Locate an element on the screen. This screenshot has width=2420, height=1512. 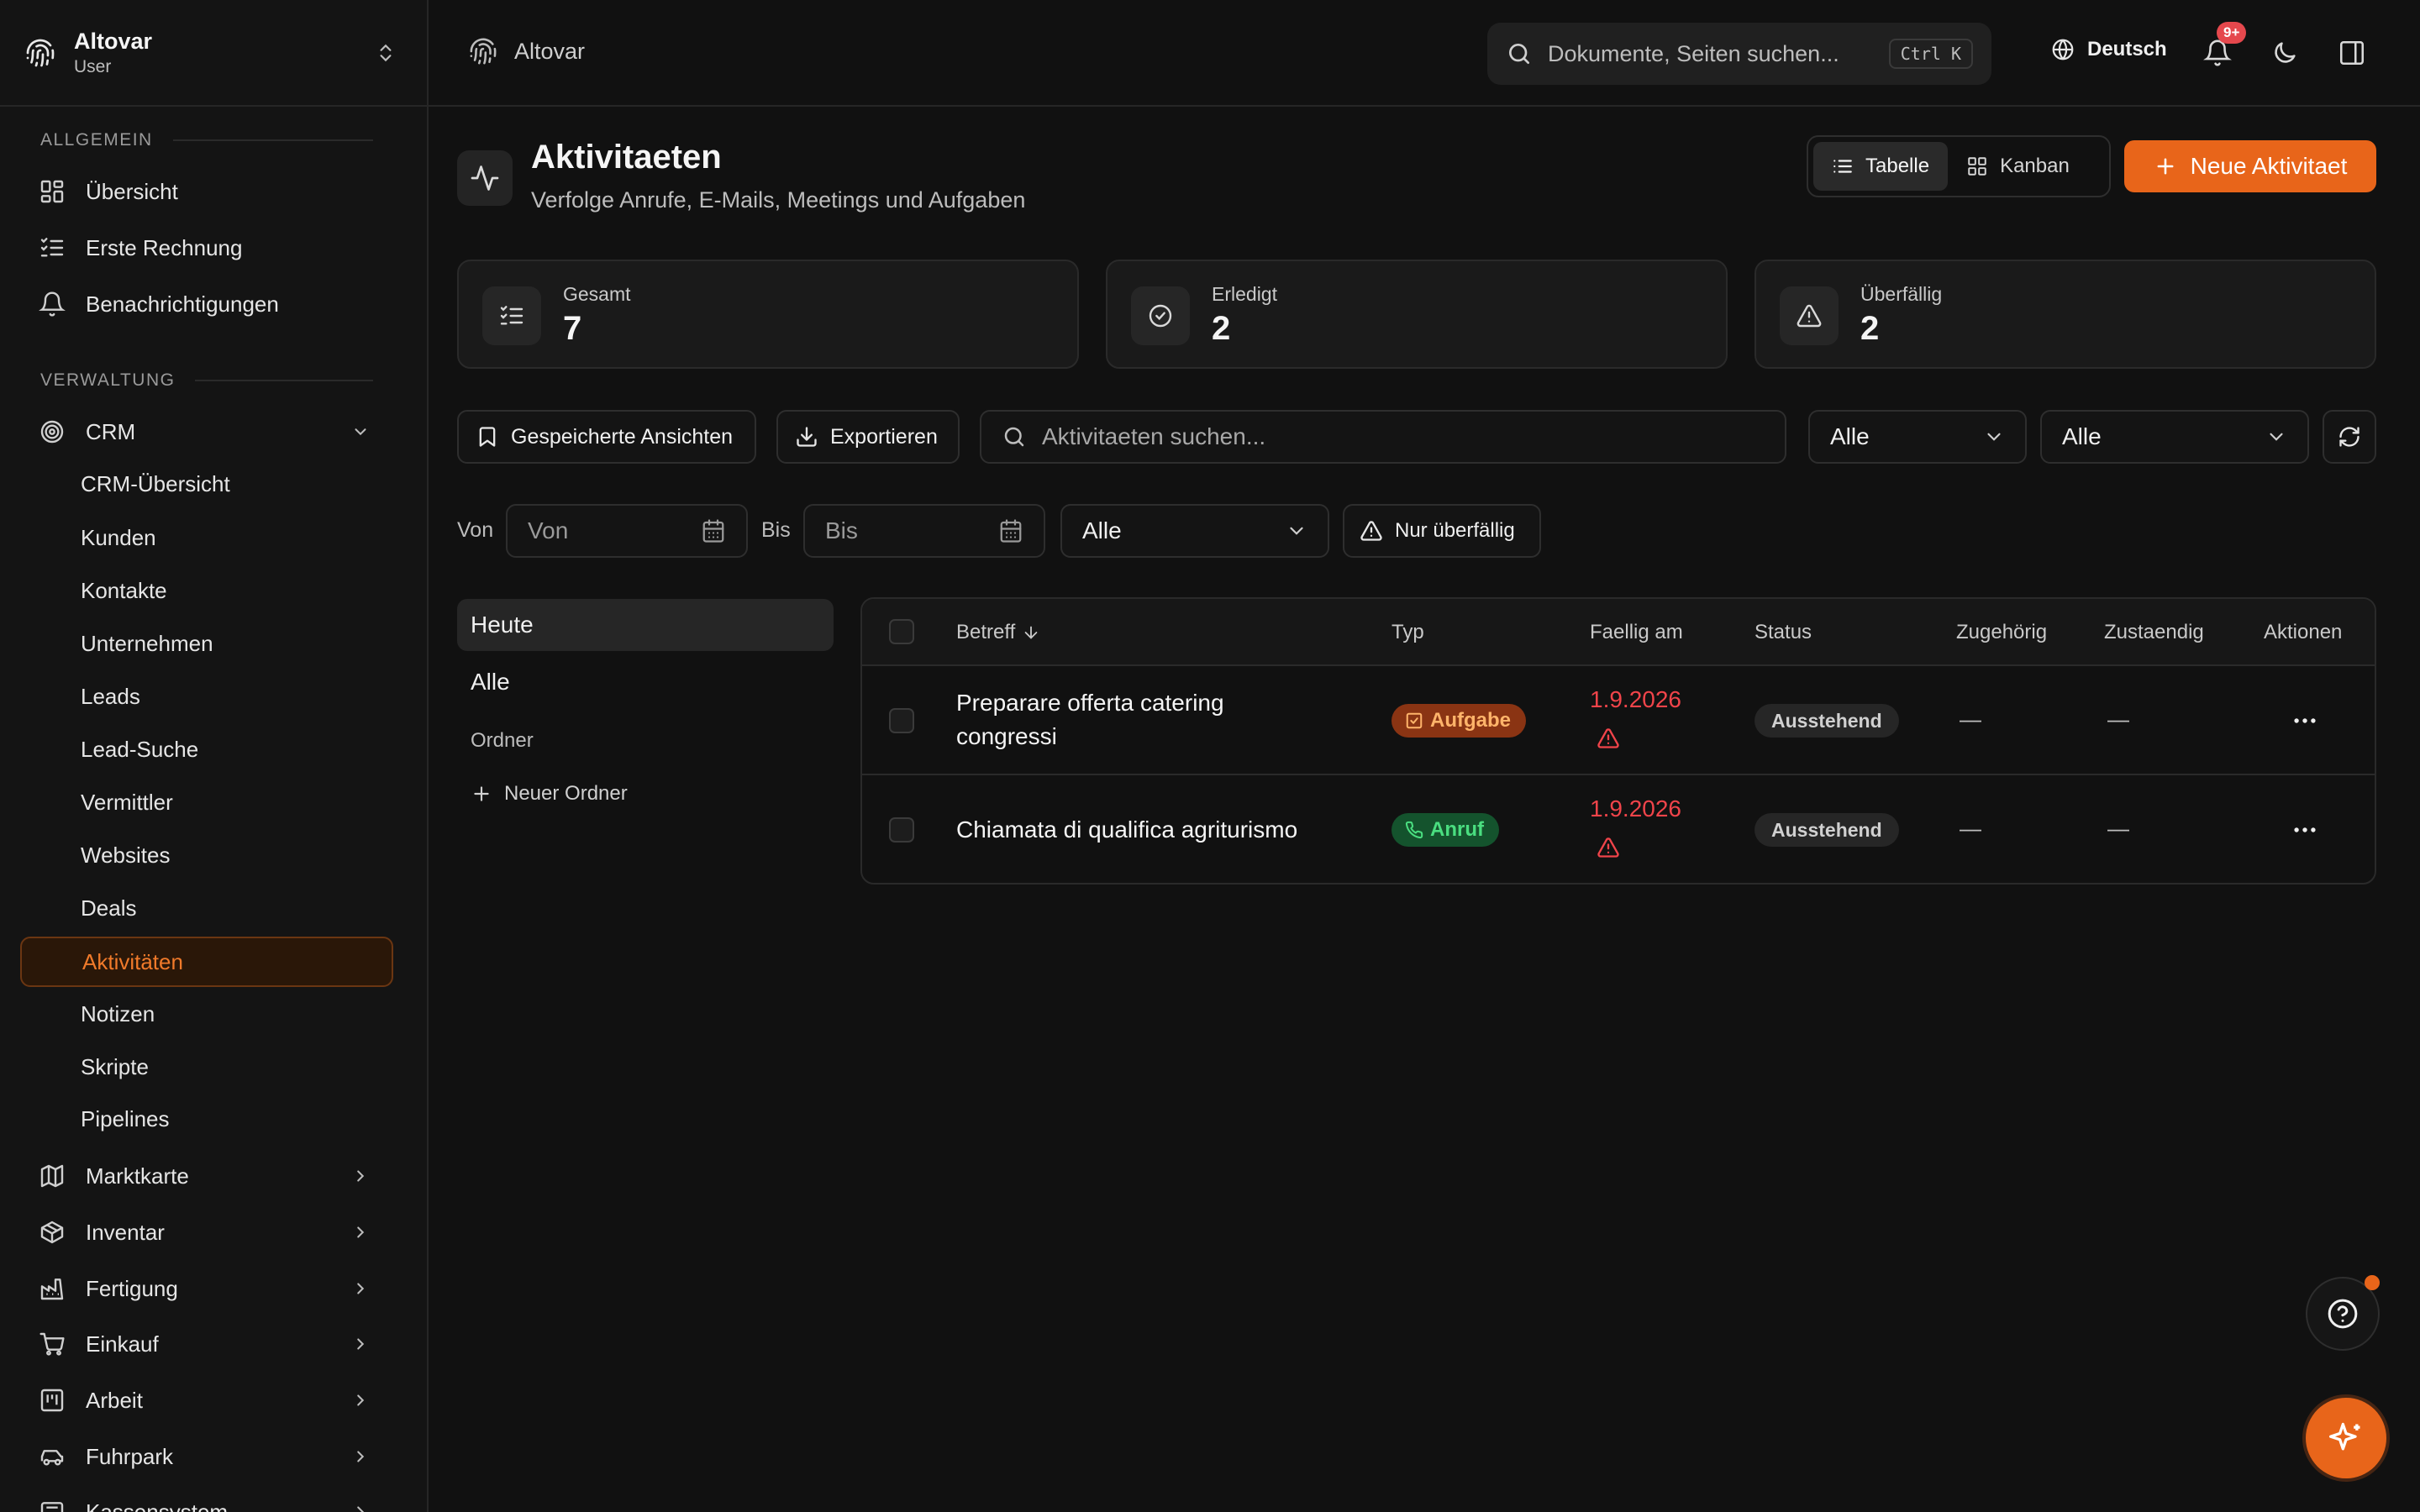
type-badge-label: Anruf is located at coordinates (1457, 829).